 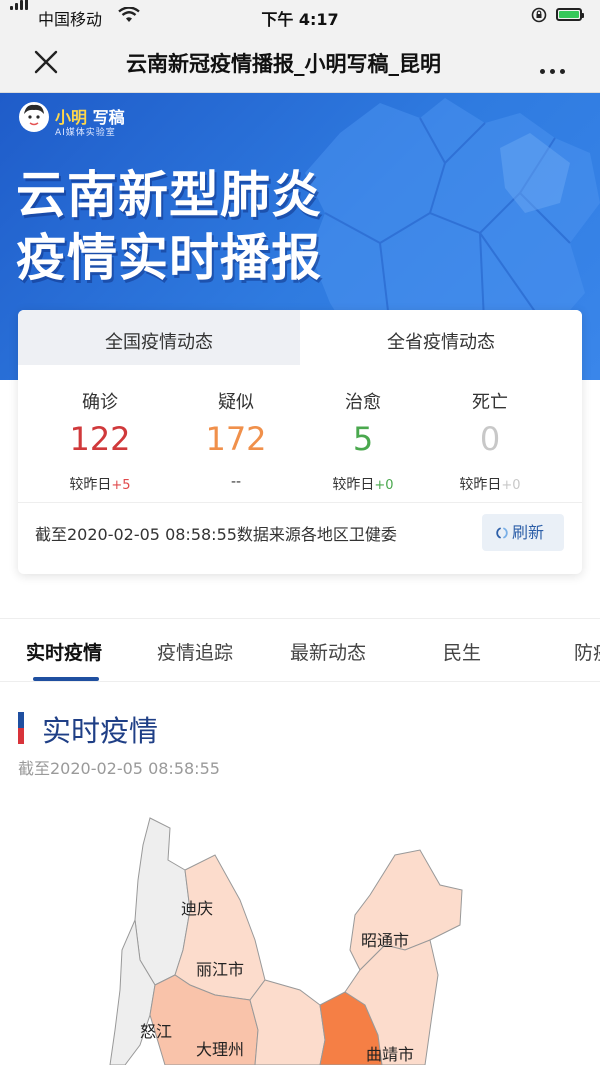 I want to click on section-title: 实时疫情, so click(x=100, y=731).